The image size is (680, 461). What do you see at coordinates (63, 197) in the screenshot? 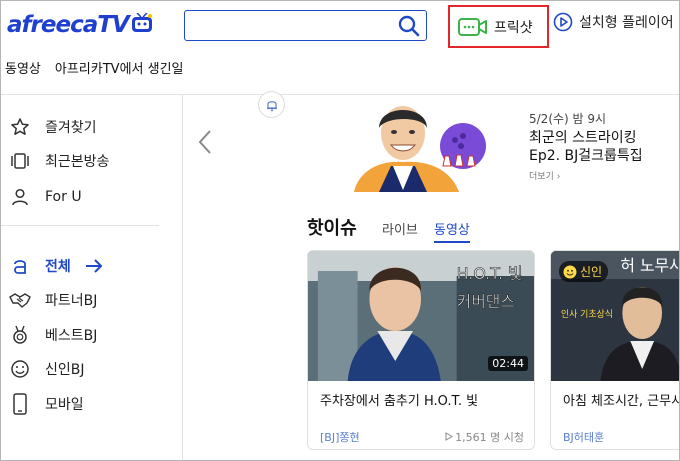
I see `sidebar-item-label: For U` at bounding box center [63, 197].